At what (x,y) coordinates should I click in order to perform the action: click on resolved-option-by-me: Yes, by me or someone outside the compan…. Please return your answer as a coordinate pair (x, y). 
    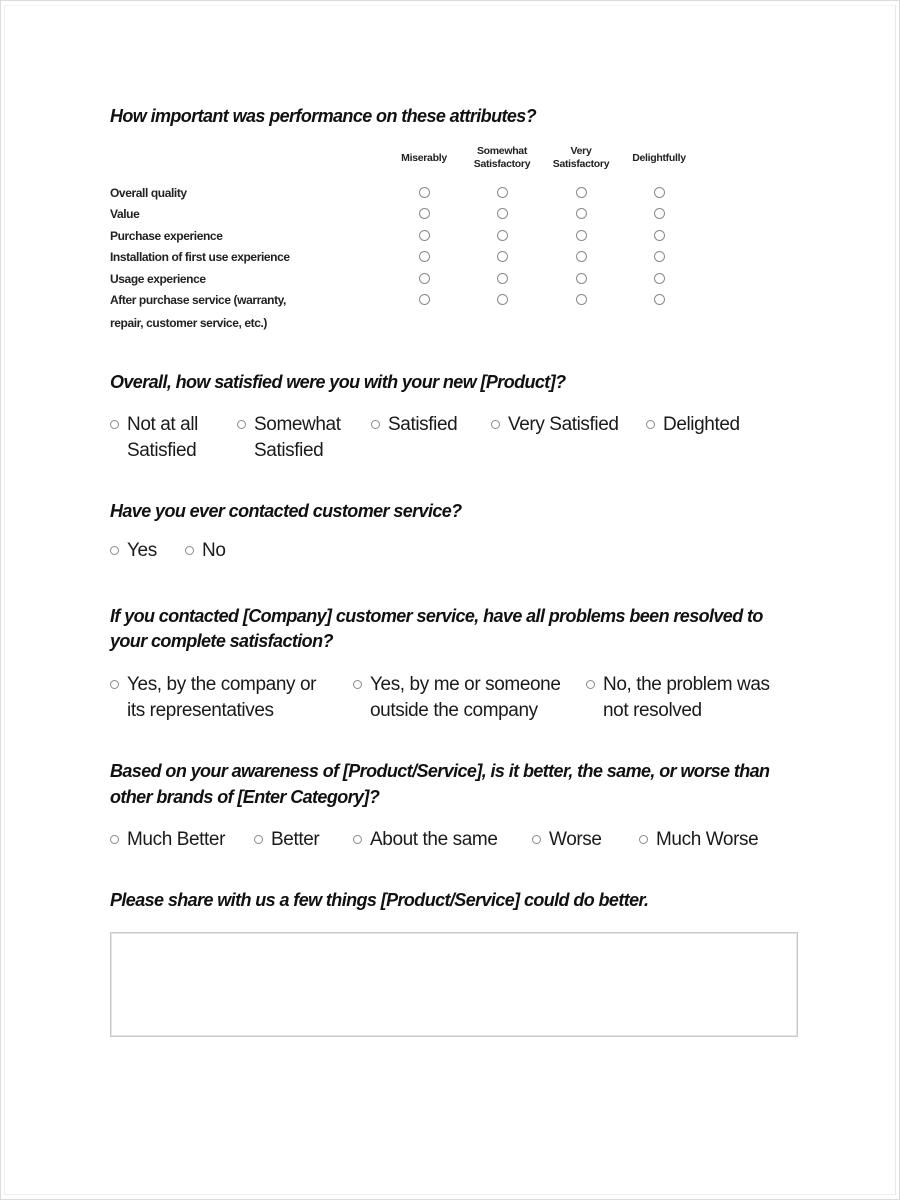
    Looking at the image, I should click on (457, 698).